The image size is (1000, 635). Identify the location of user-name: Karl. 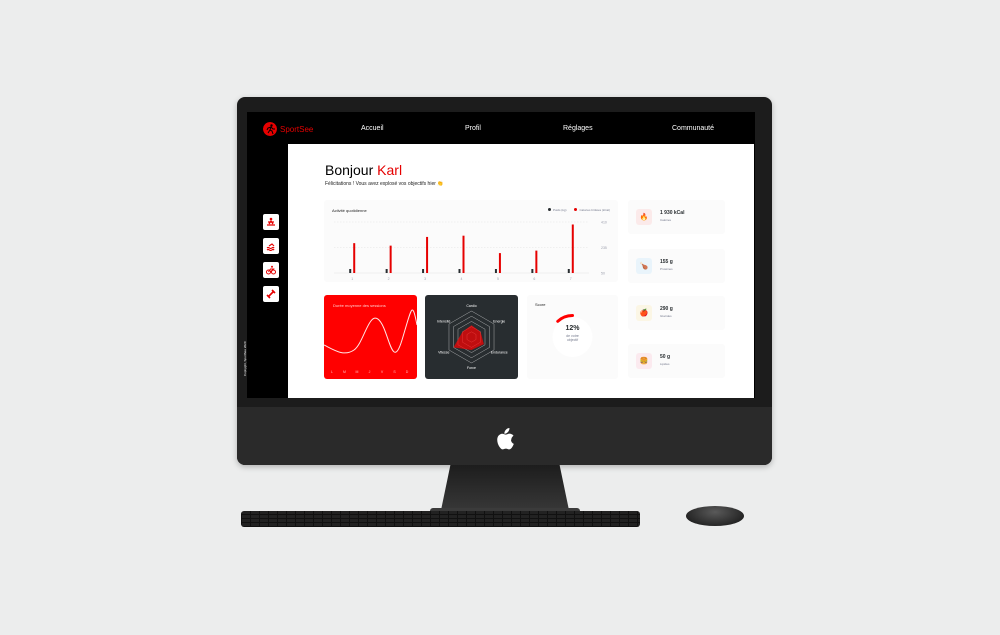
(390, 170).